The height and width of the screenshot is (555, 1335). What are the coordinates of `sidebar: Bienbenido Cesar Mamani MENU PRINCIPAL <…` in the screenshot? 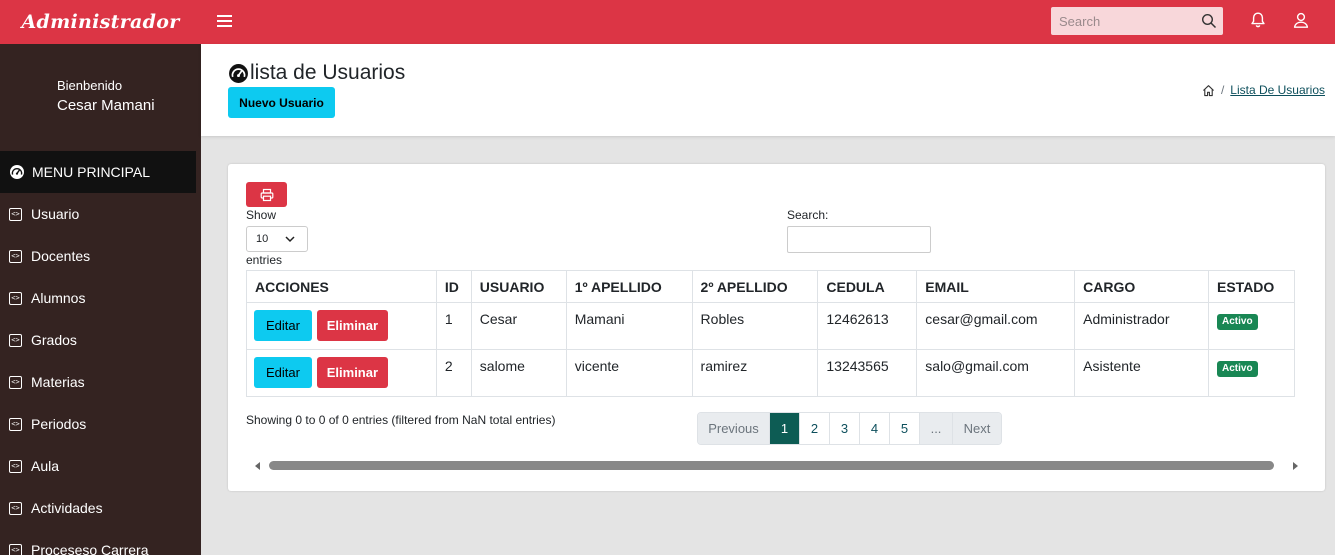 It's located at (100, 299).